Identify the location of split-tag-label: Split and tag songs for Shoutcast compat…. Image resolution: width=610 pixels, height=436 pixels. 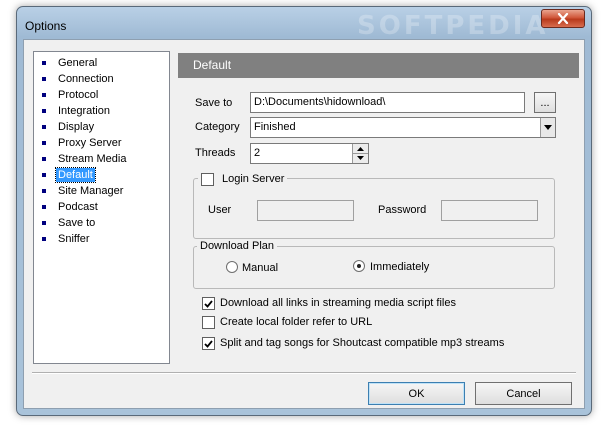
(362, 343).